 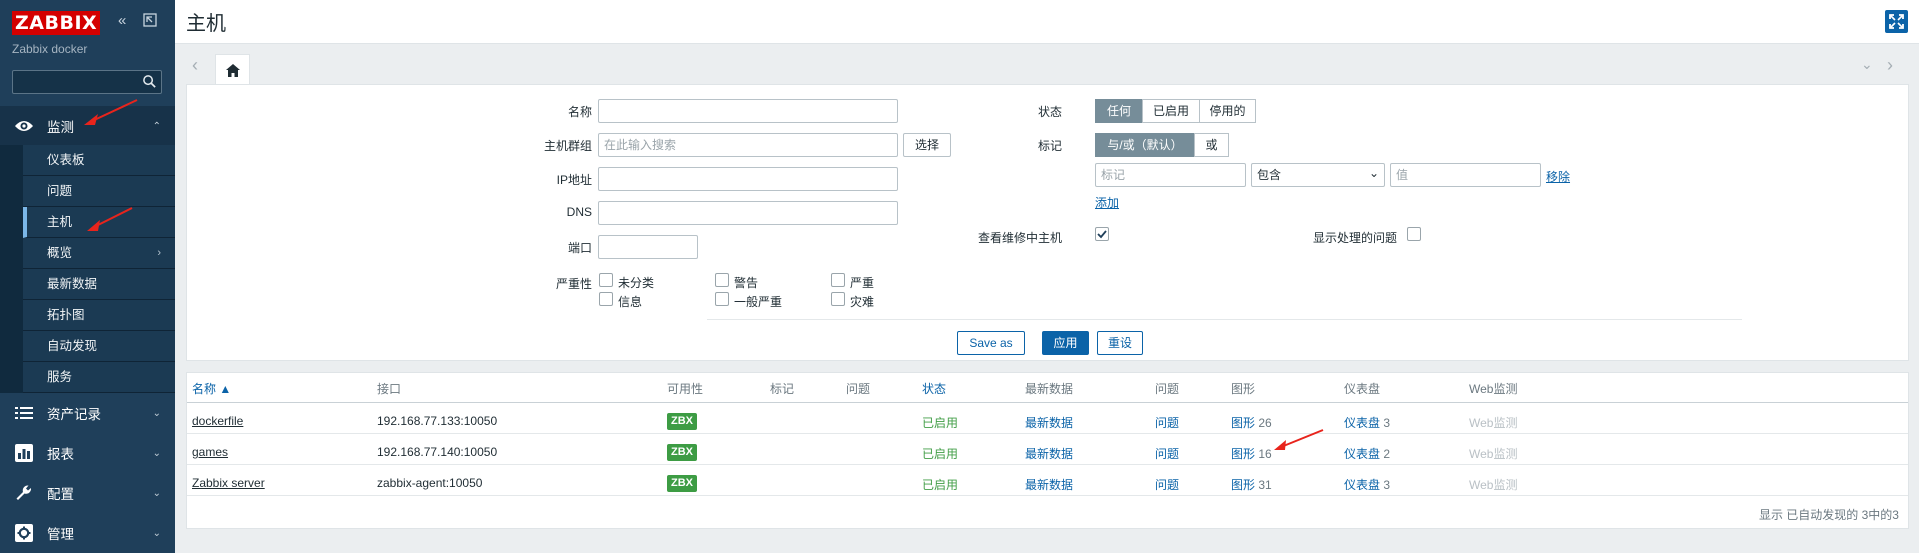 I want to click on menu-label: 报表, so click(x=60, y=454).